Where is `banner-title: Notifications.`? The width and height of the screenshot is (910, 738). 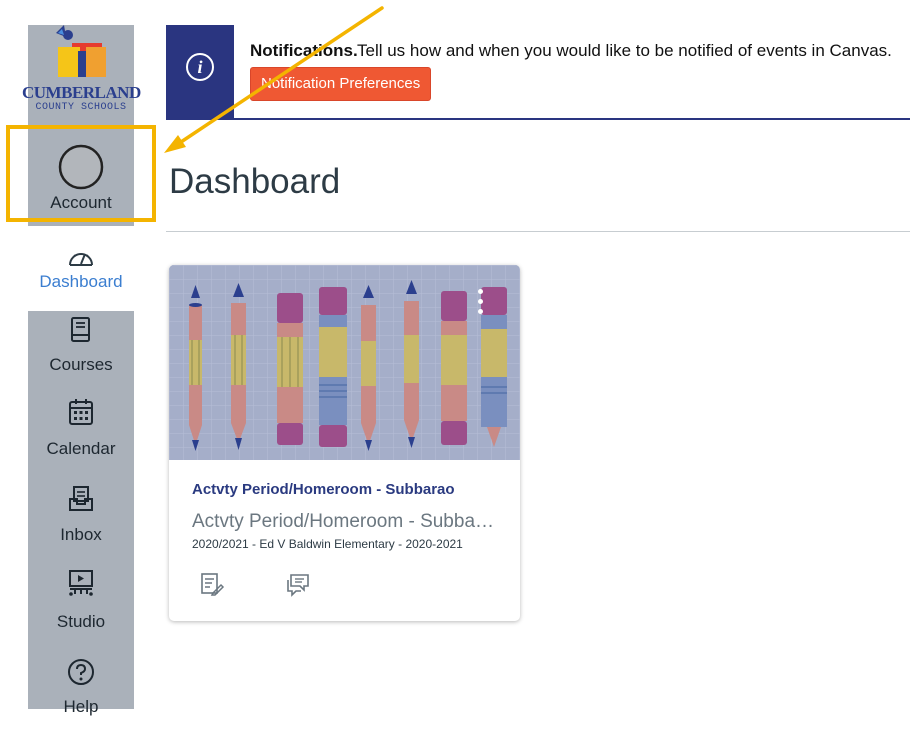 banner-title: Notifications. is located at coordinates (304, 50).